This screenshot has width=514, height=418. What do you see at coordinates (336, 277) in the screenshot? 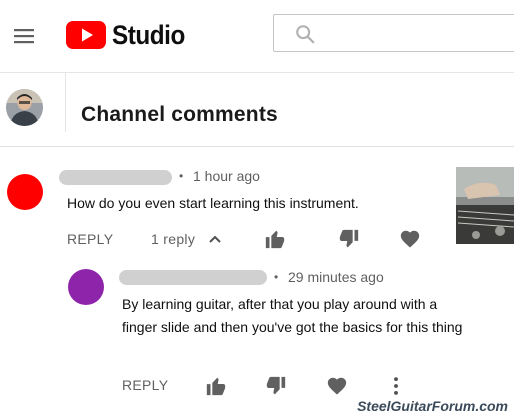
I see `reply-timestamp: 29 minutes ago` at bounding box center [336, 277].